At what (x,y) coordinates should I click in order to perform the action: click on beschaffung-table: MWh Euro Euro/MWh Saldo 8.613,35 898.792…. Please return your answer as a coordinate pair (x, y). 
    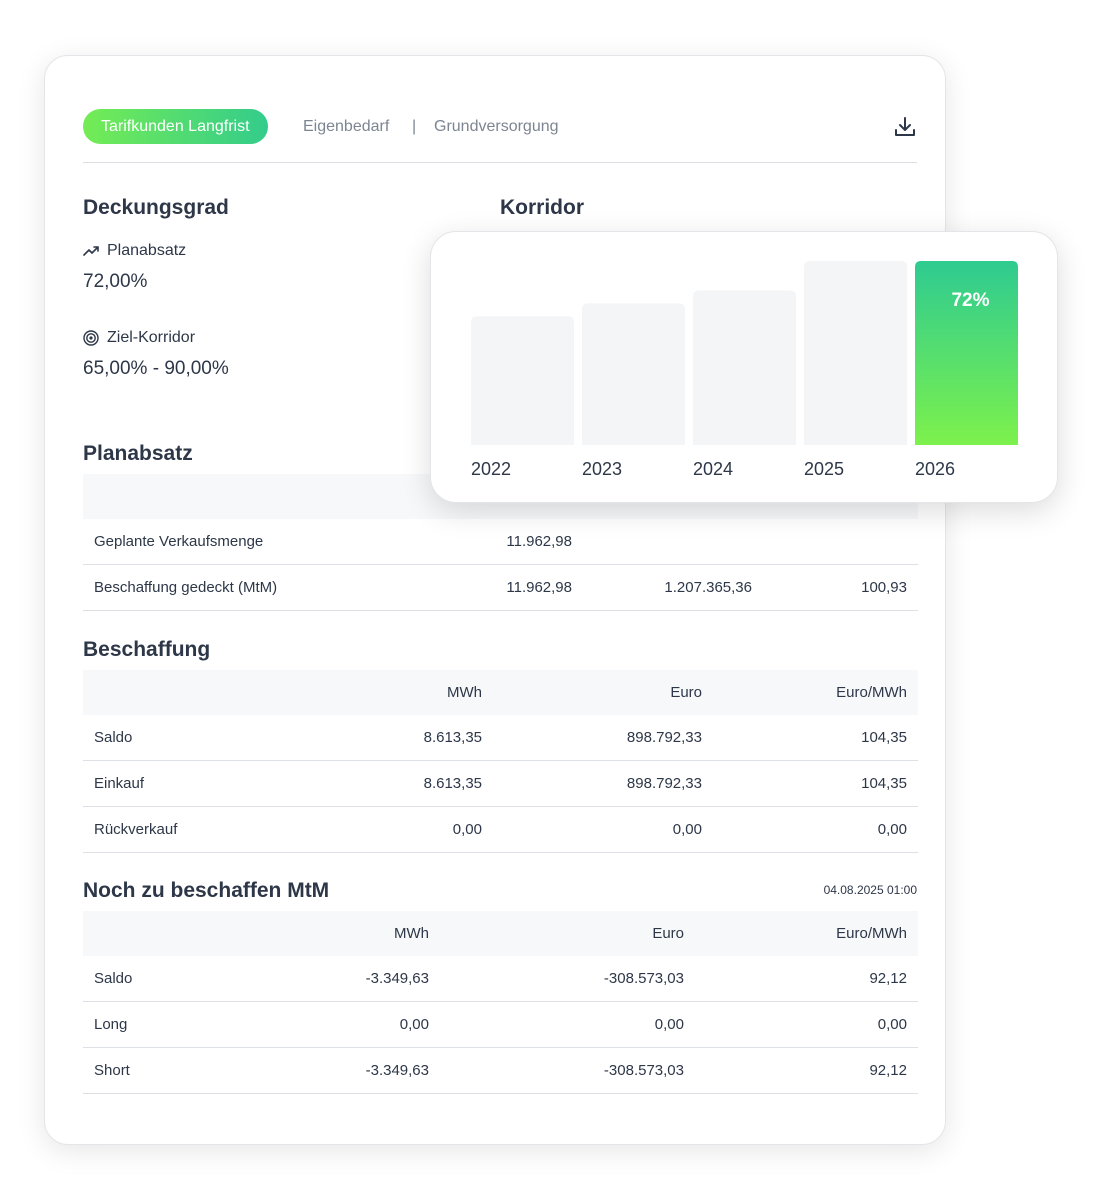
    Looking at the image, I should click on (500, 761).